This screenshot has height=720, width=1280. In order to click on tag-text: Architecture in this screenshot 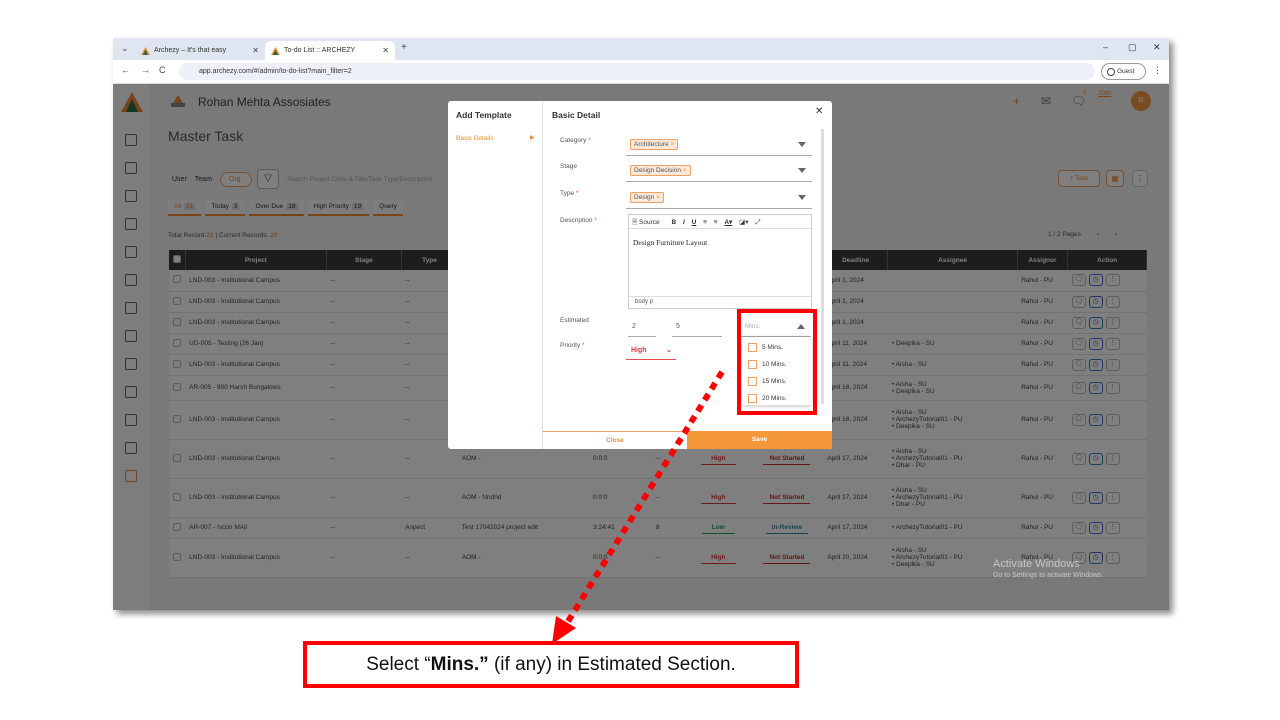, I will do `click(651, 144)`.